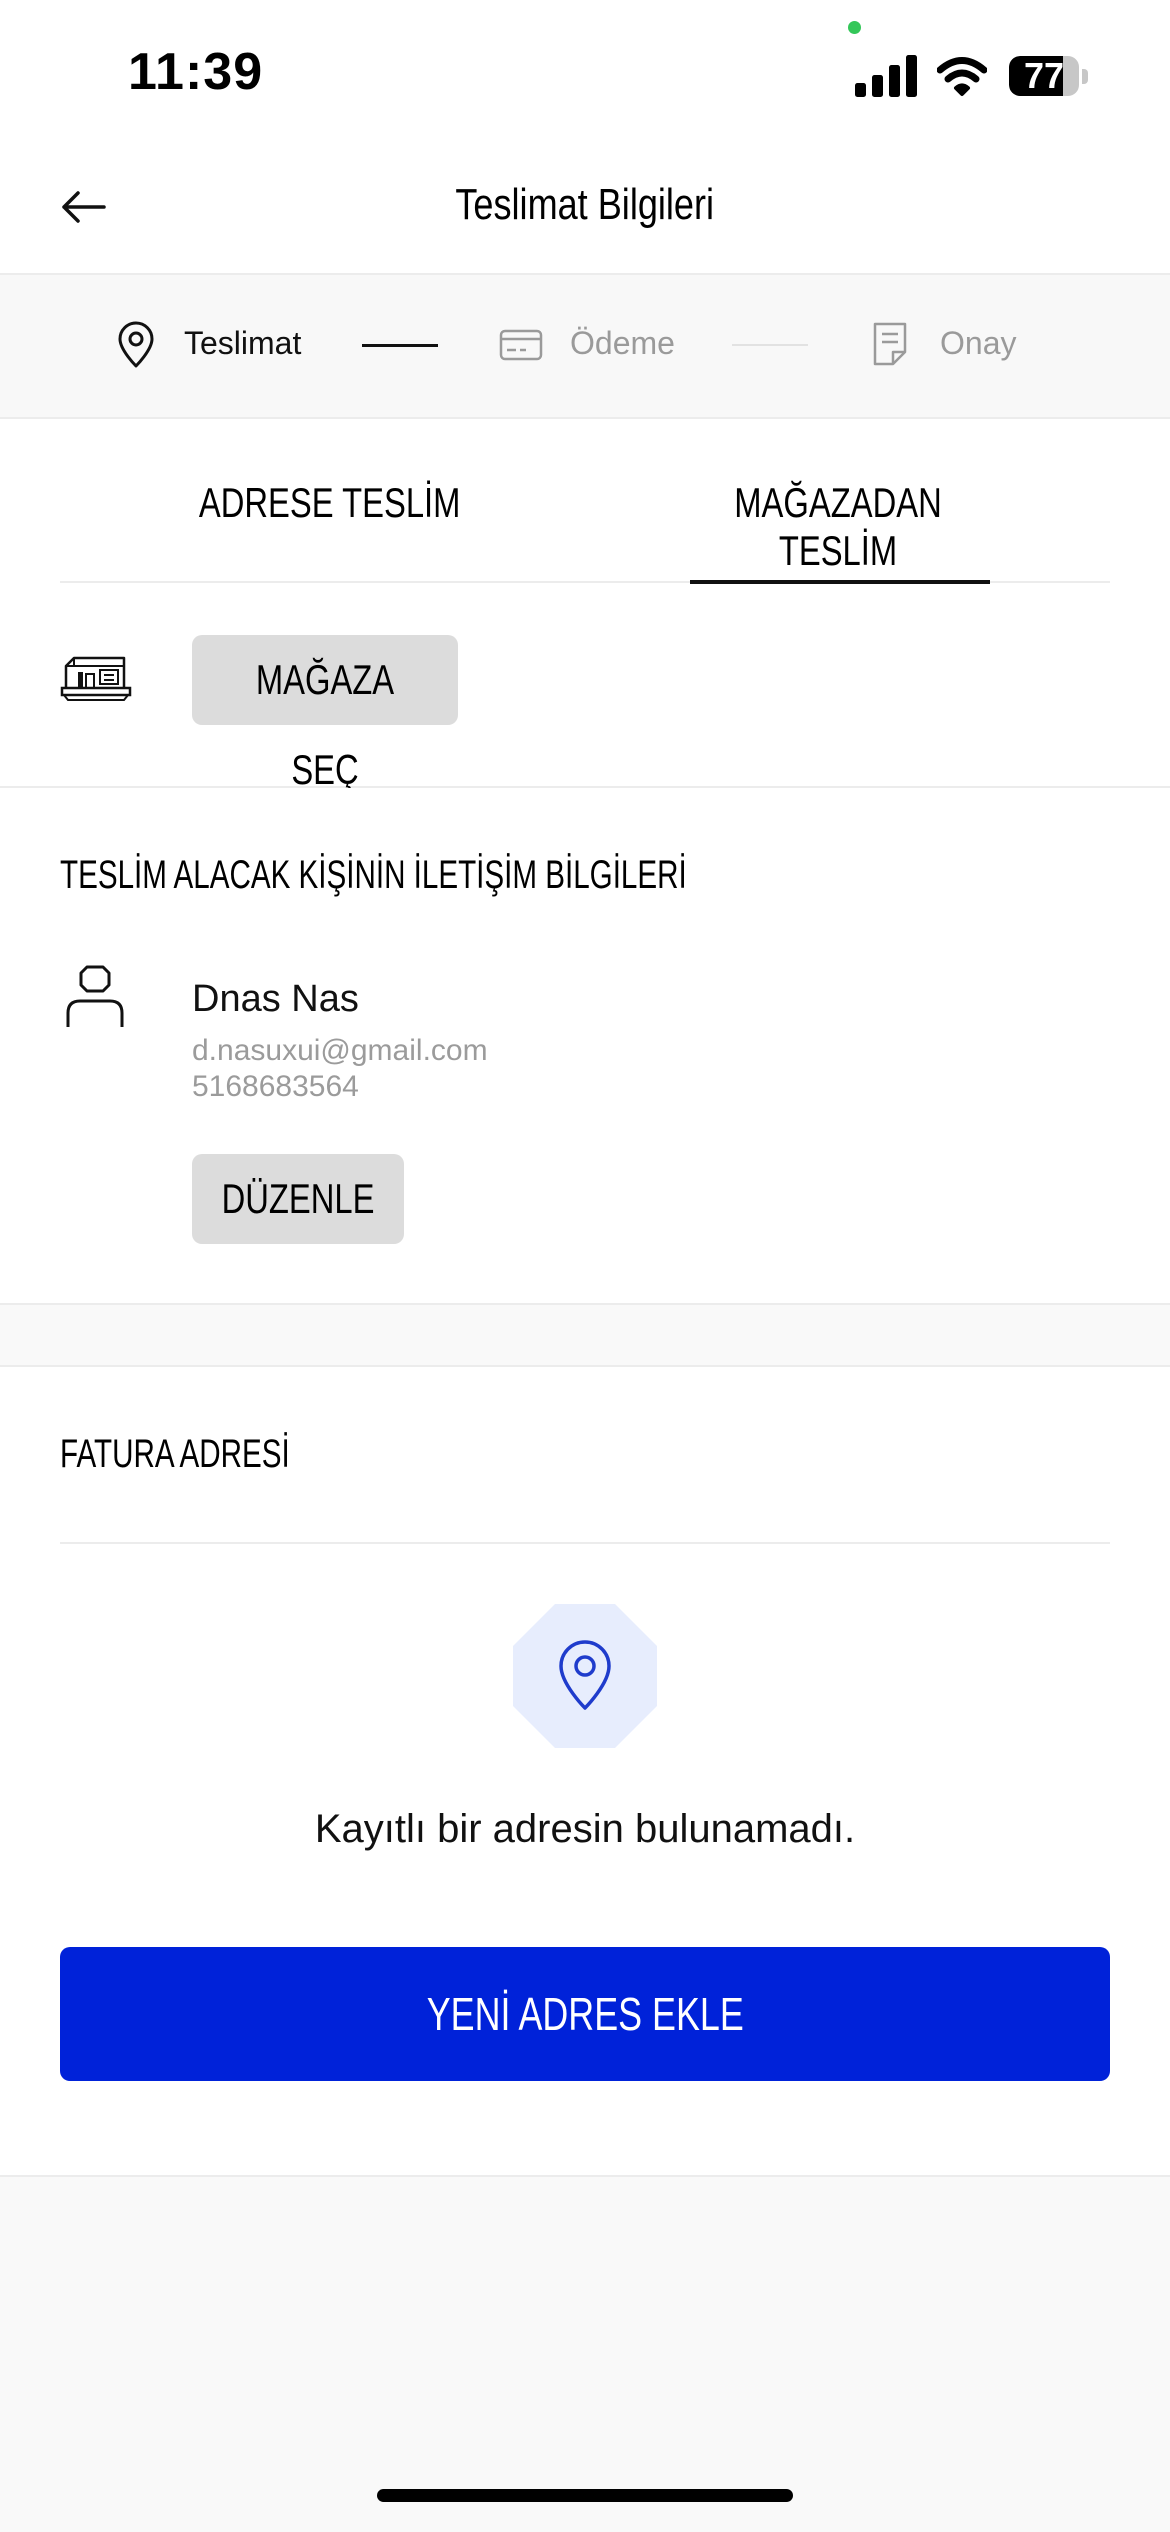 Image resolution: width=1170 pixels, height=2532 pixels. I want to click on contact-name: Dnas Nas, so click(275, 999).